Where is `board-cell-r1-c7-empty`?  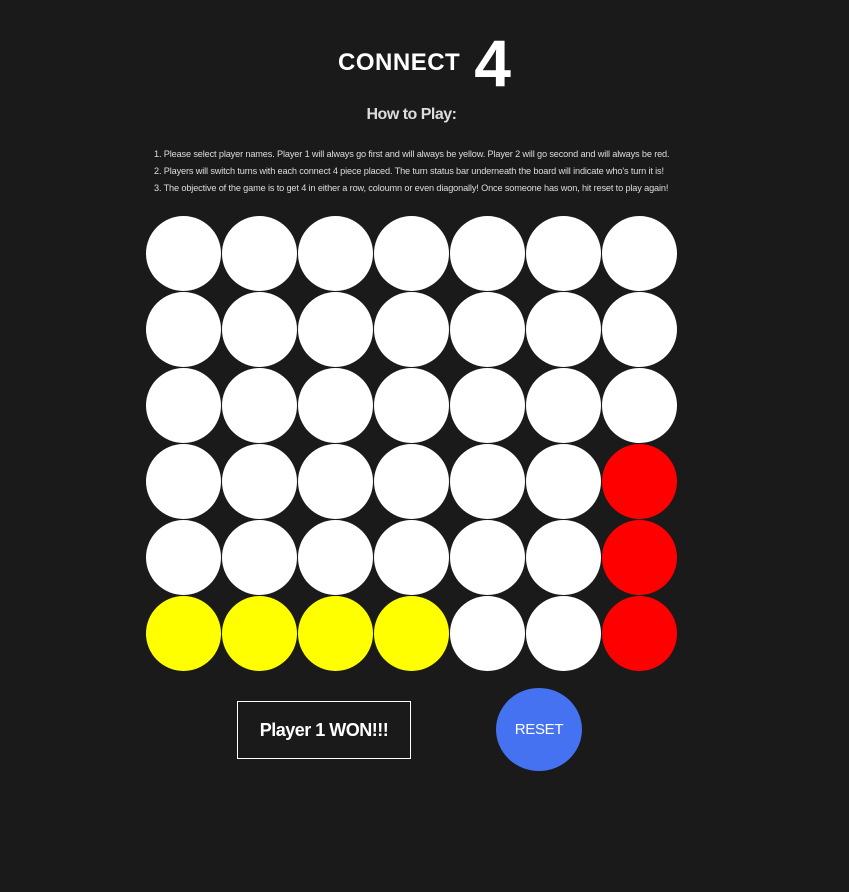 board-cell-r1-c7-empty is located at coordinates (639, 253).